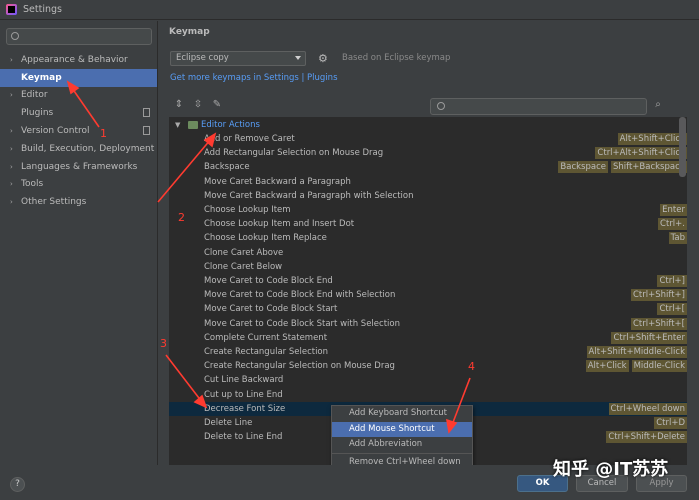 The width and height of the screenshot is (699, 500). What do you see at coordinates (181, 217) in the screenshot?
I see `annotation-label-2: 2` at bounding box center [181, 217].